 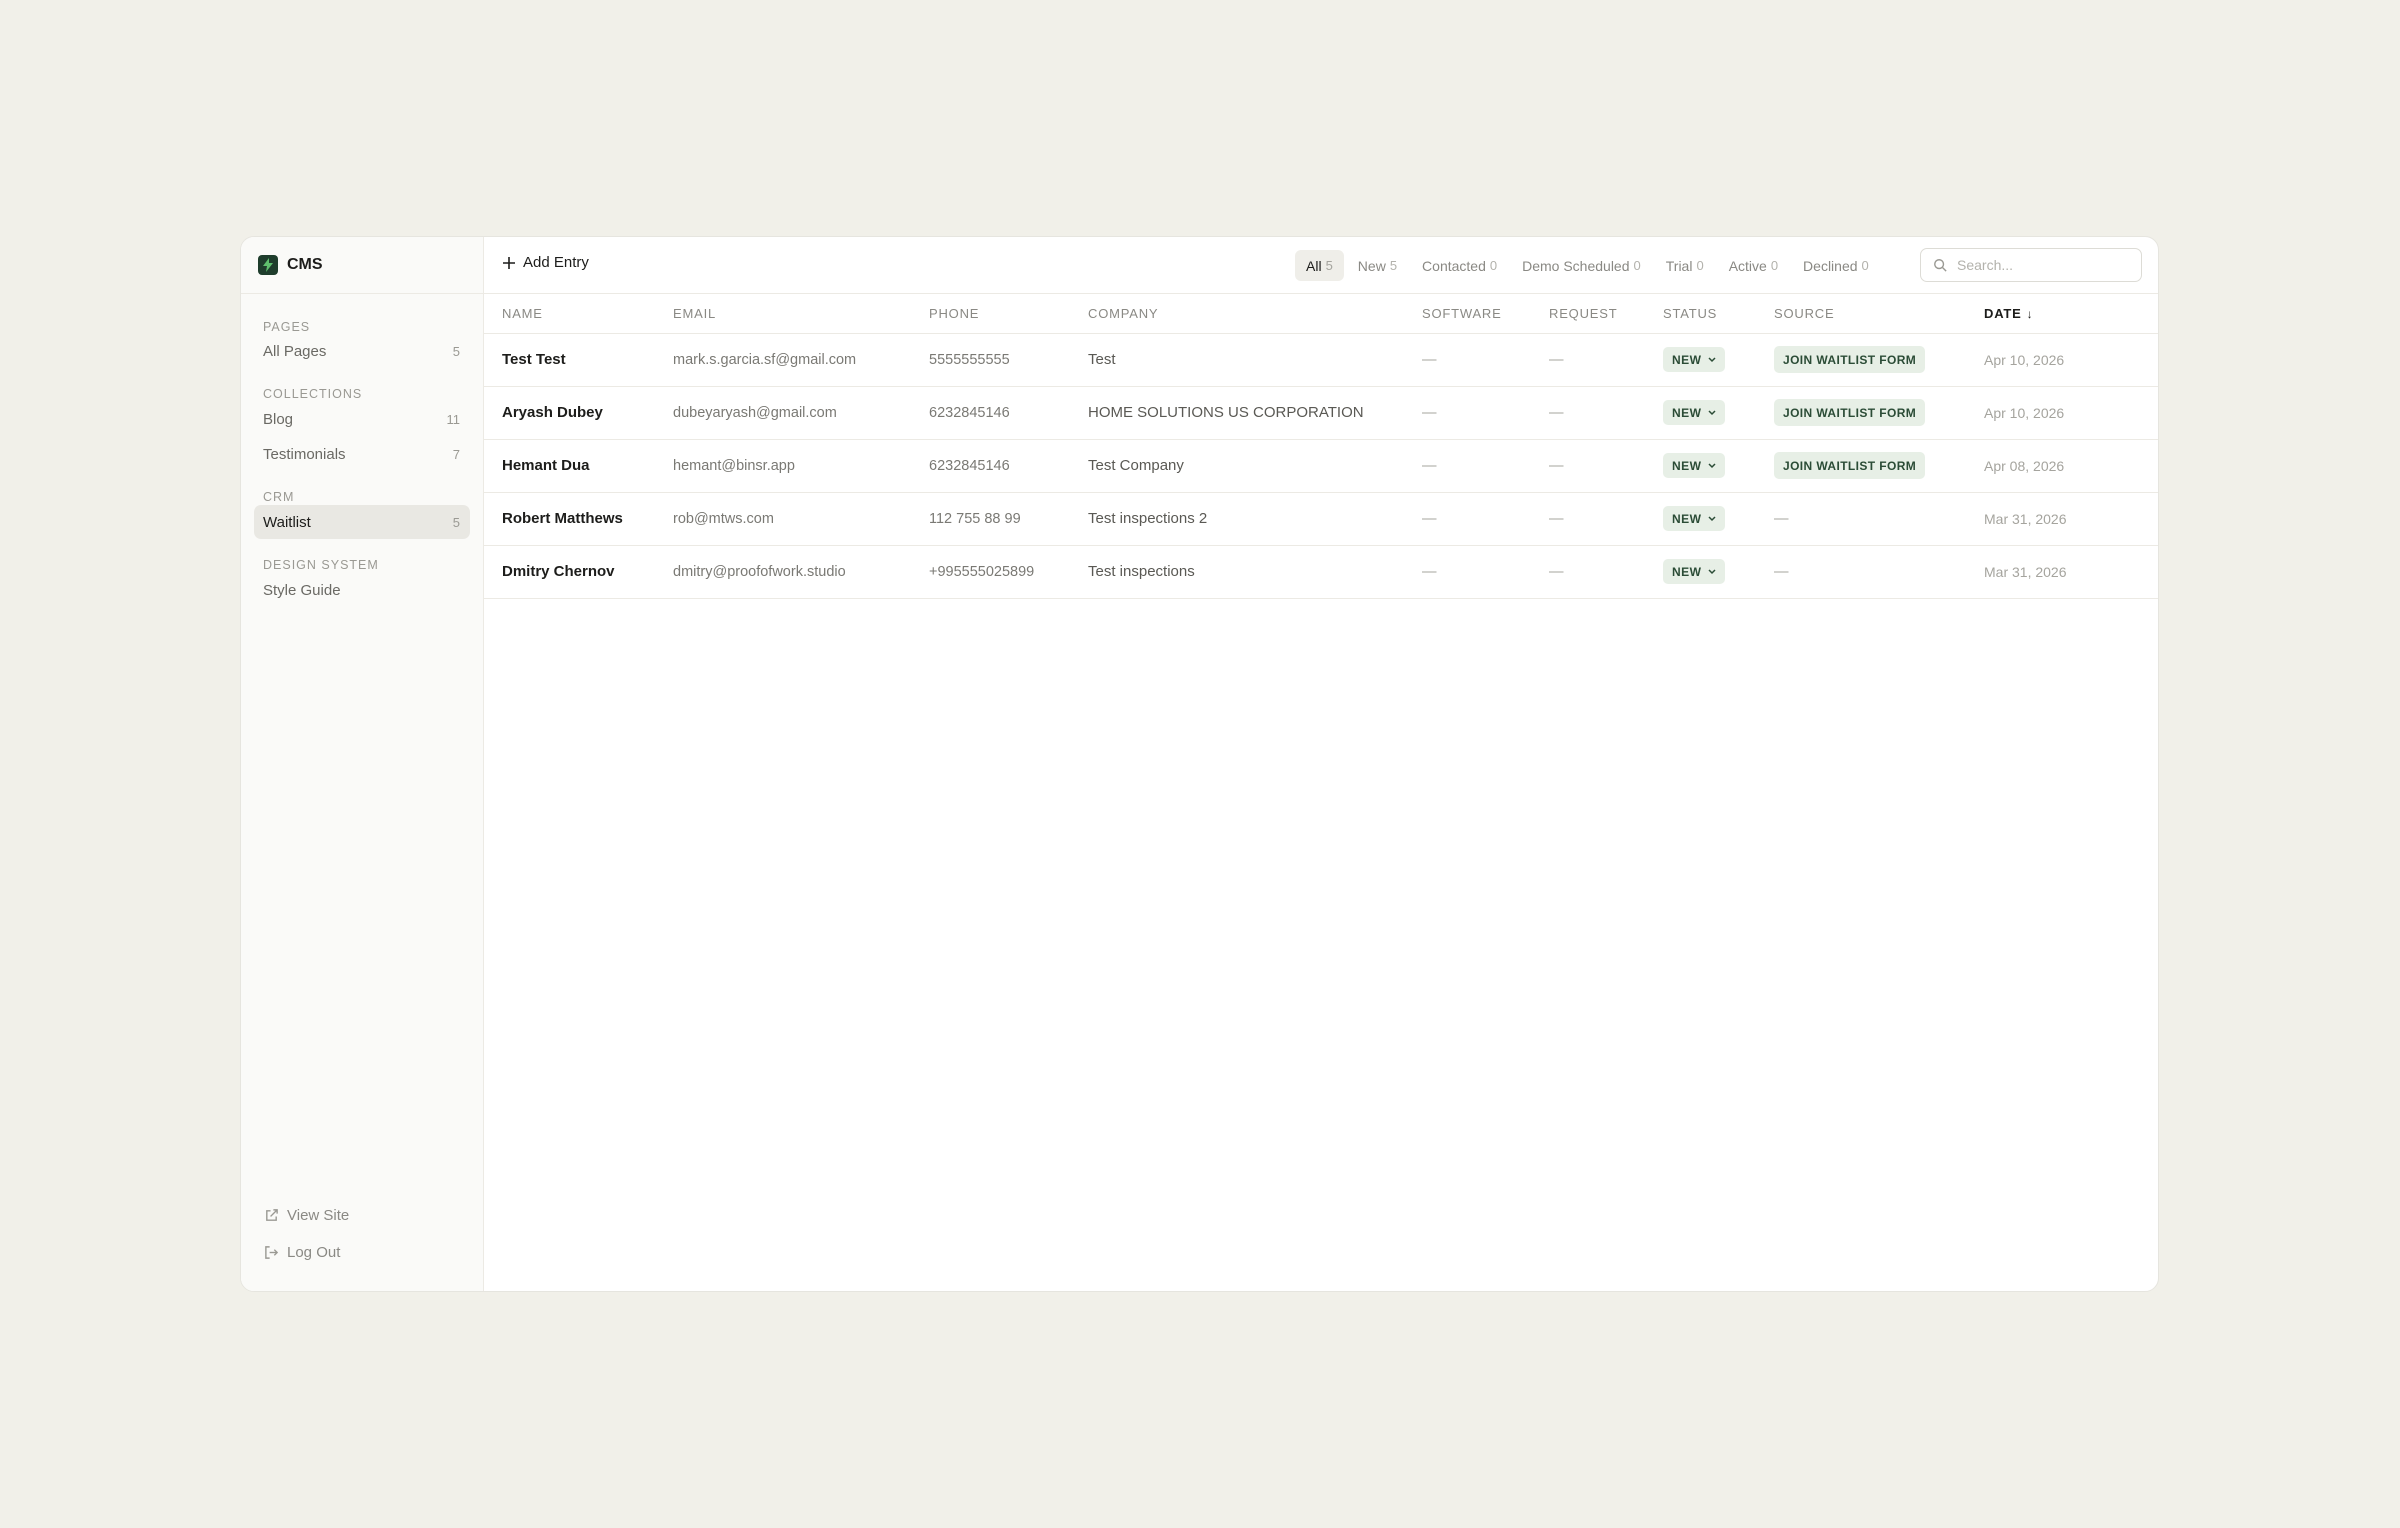 What do you see at coordinates (1329, 265) in the screenshot?
I see `filter-count: 5` at bounding box center [1329, 265].